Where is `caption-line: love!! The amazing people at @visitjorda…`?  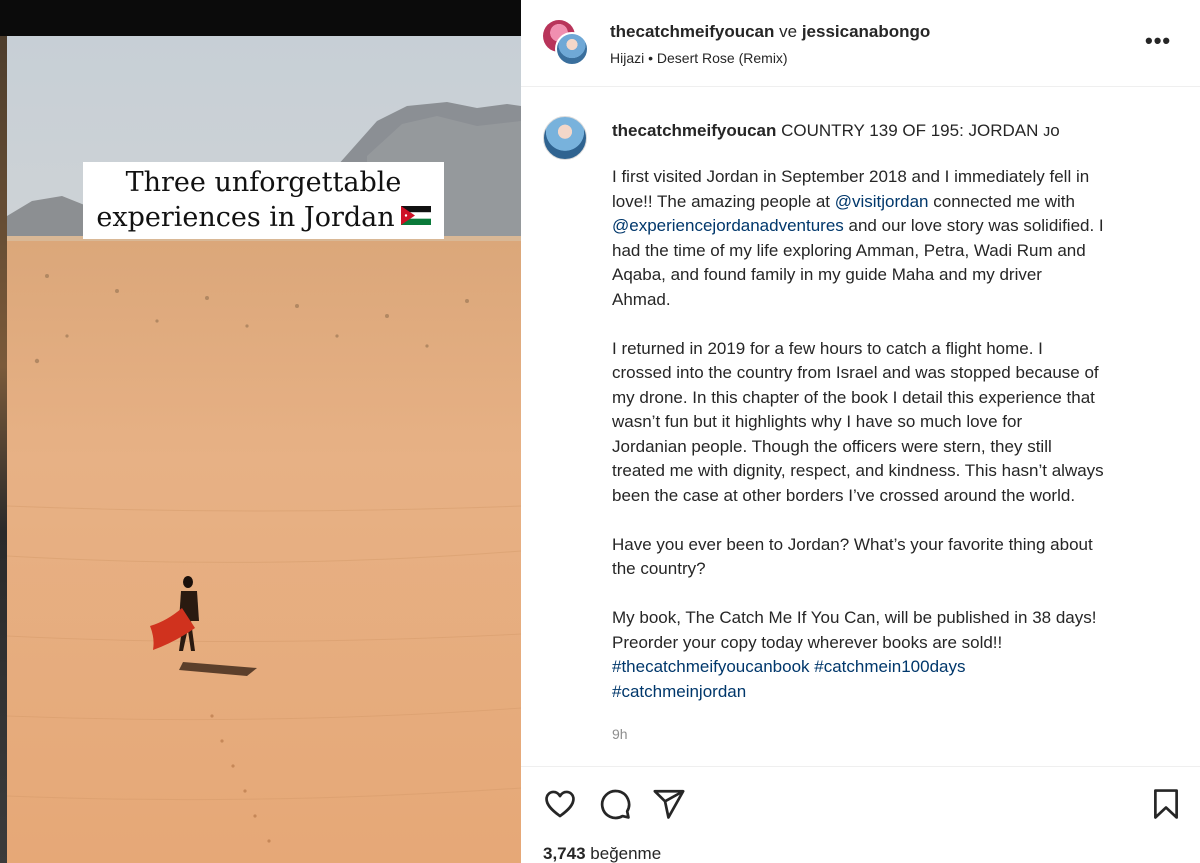
caption-line: love!! The amazing people at @visitjorda… is located at coordinates (892, 202).